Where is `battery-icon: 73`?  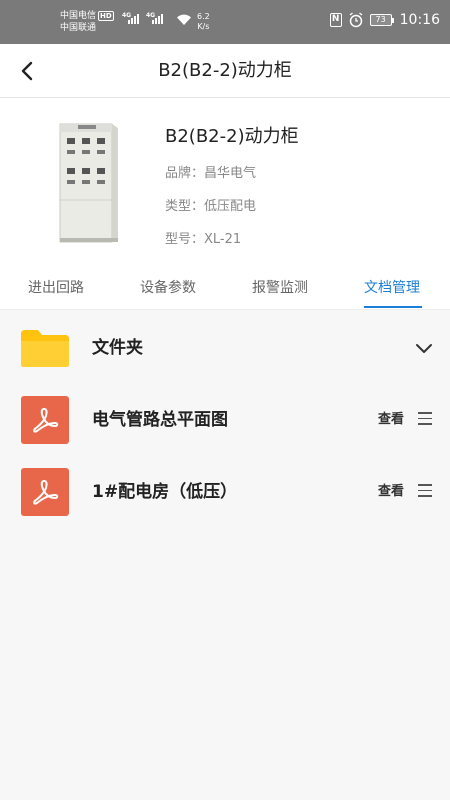 battery-icon: 73 is located at coordinates (381, 20).